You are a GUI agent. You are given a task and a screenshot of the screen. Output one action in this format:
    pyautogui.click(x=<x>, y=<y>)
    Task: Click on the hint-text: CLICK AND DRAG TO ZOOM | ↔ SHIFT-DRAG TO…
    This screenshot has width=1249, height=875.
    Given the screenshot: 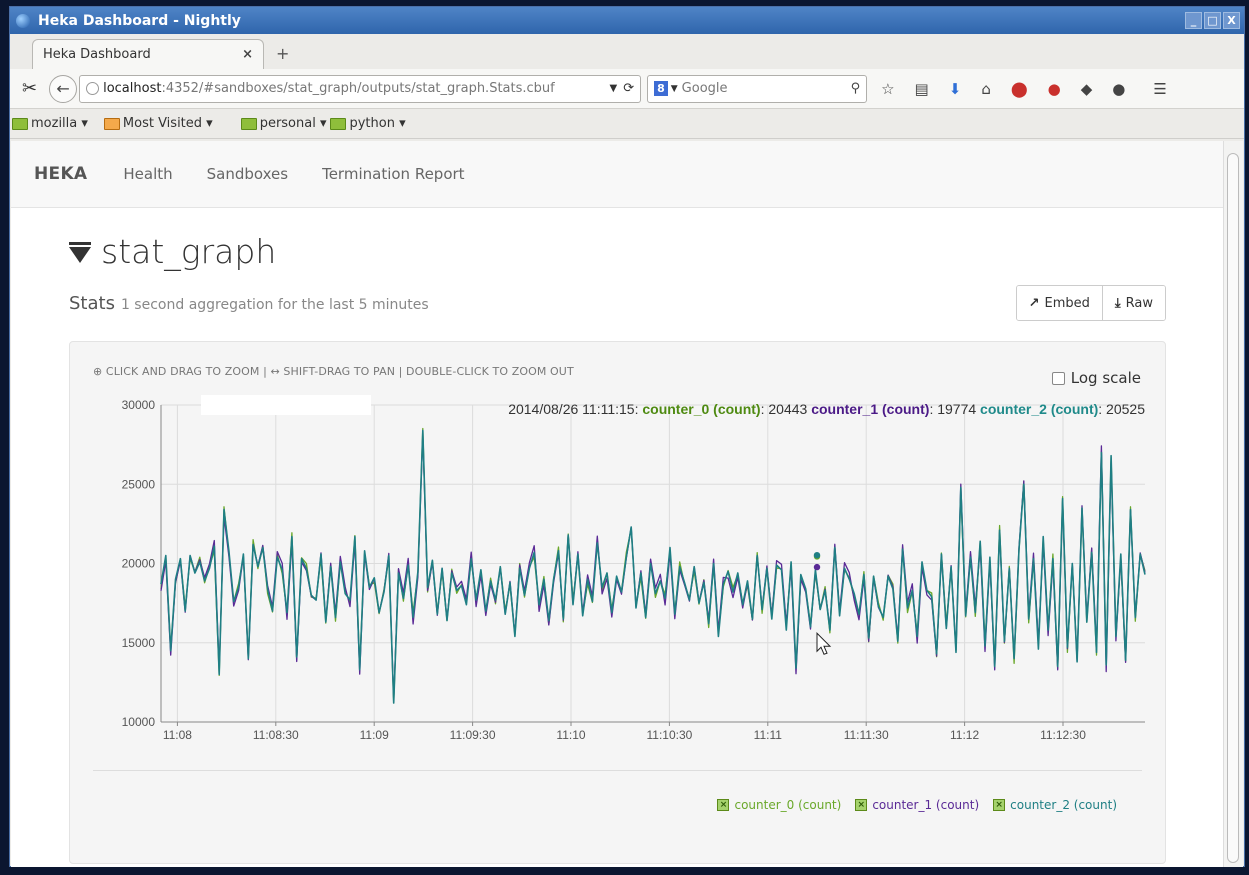 What is the action you would take?
    pyautogui.click(x=339, y=371)
    